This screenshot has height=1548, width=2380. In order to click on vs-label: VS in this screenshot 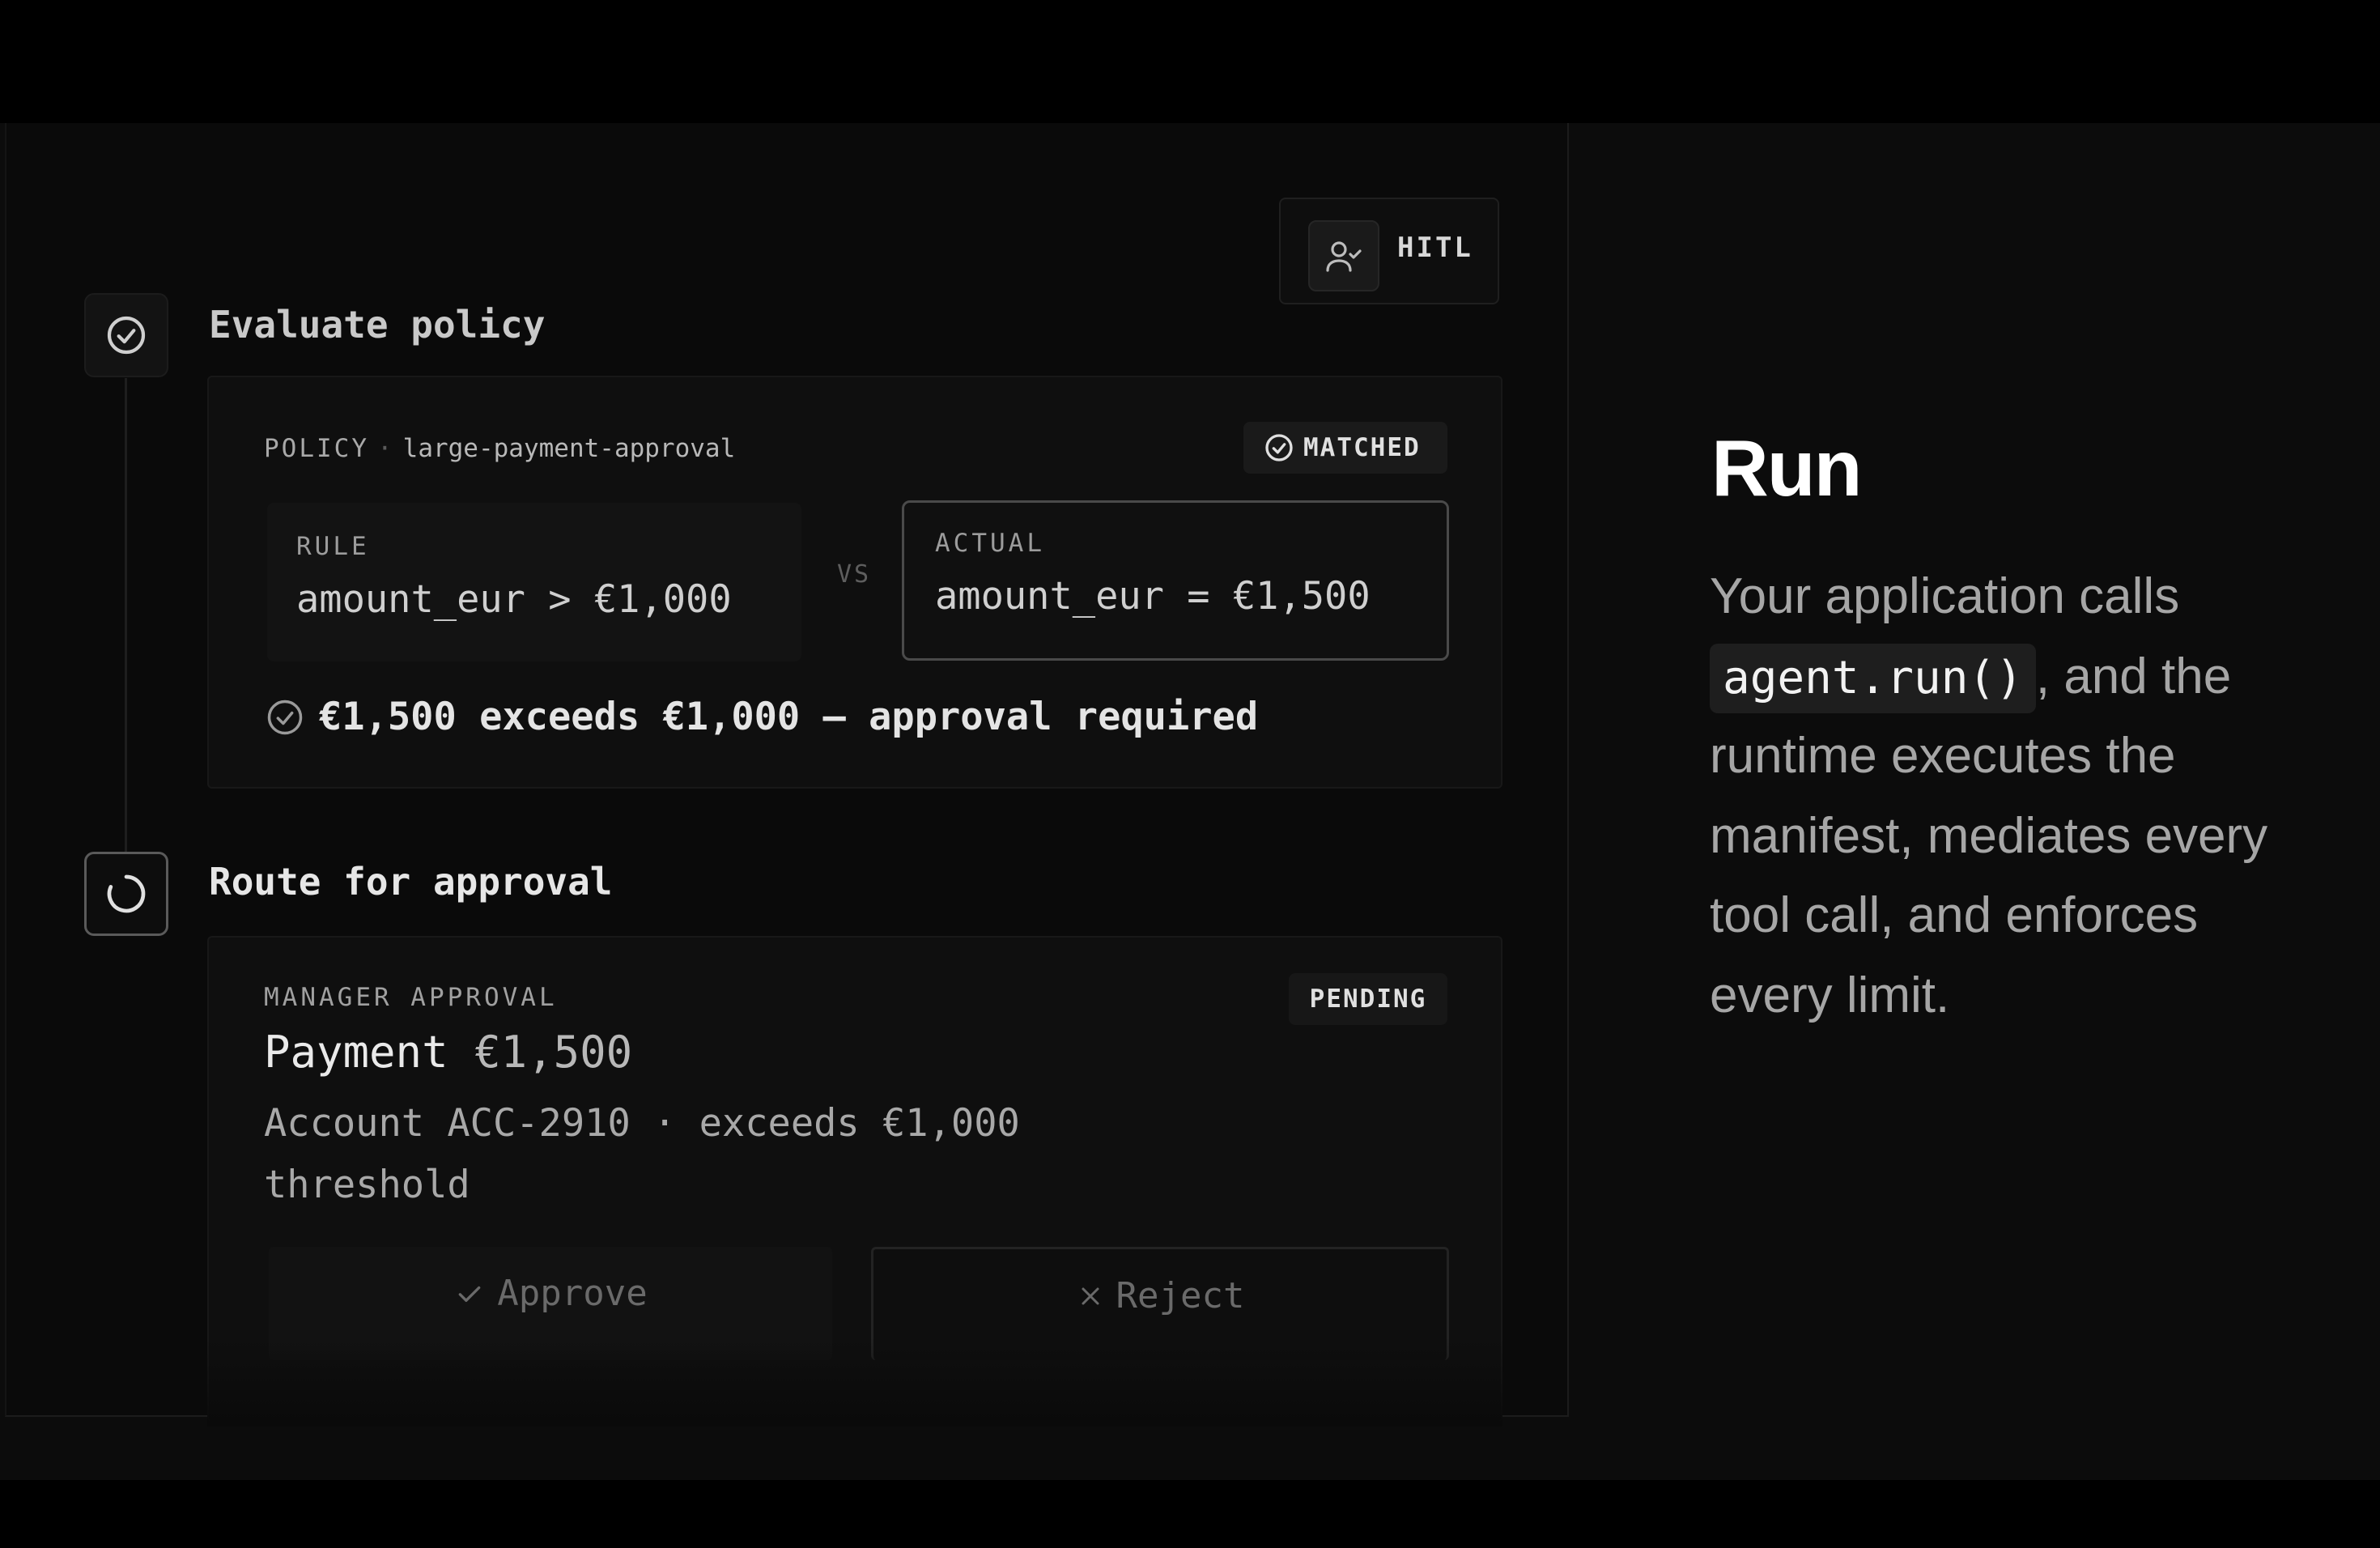, I will do `click(854, 574)`.